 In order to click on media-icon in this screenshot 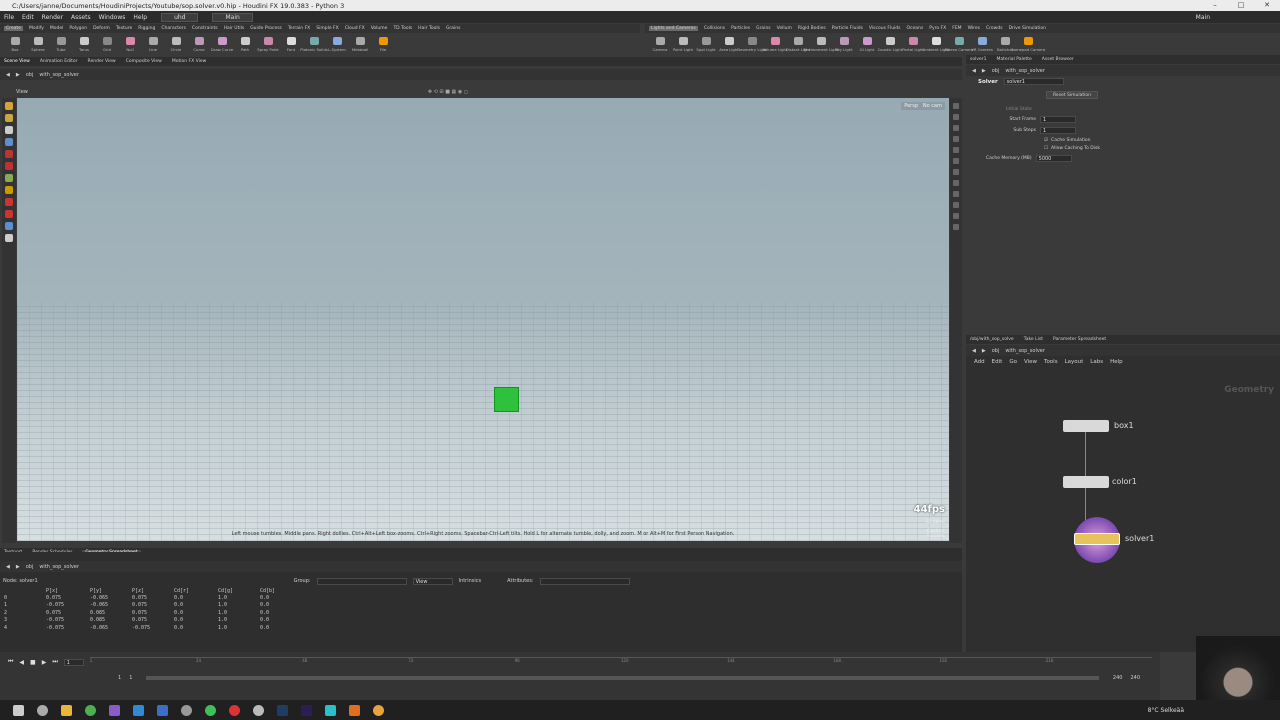, I will do `click(234, 710)`.